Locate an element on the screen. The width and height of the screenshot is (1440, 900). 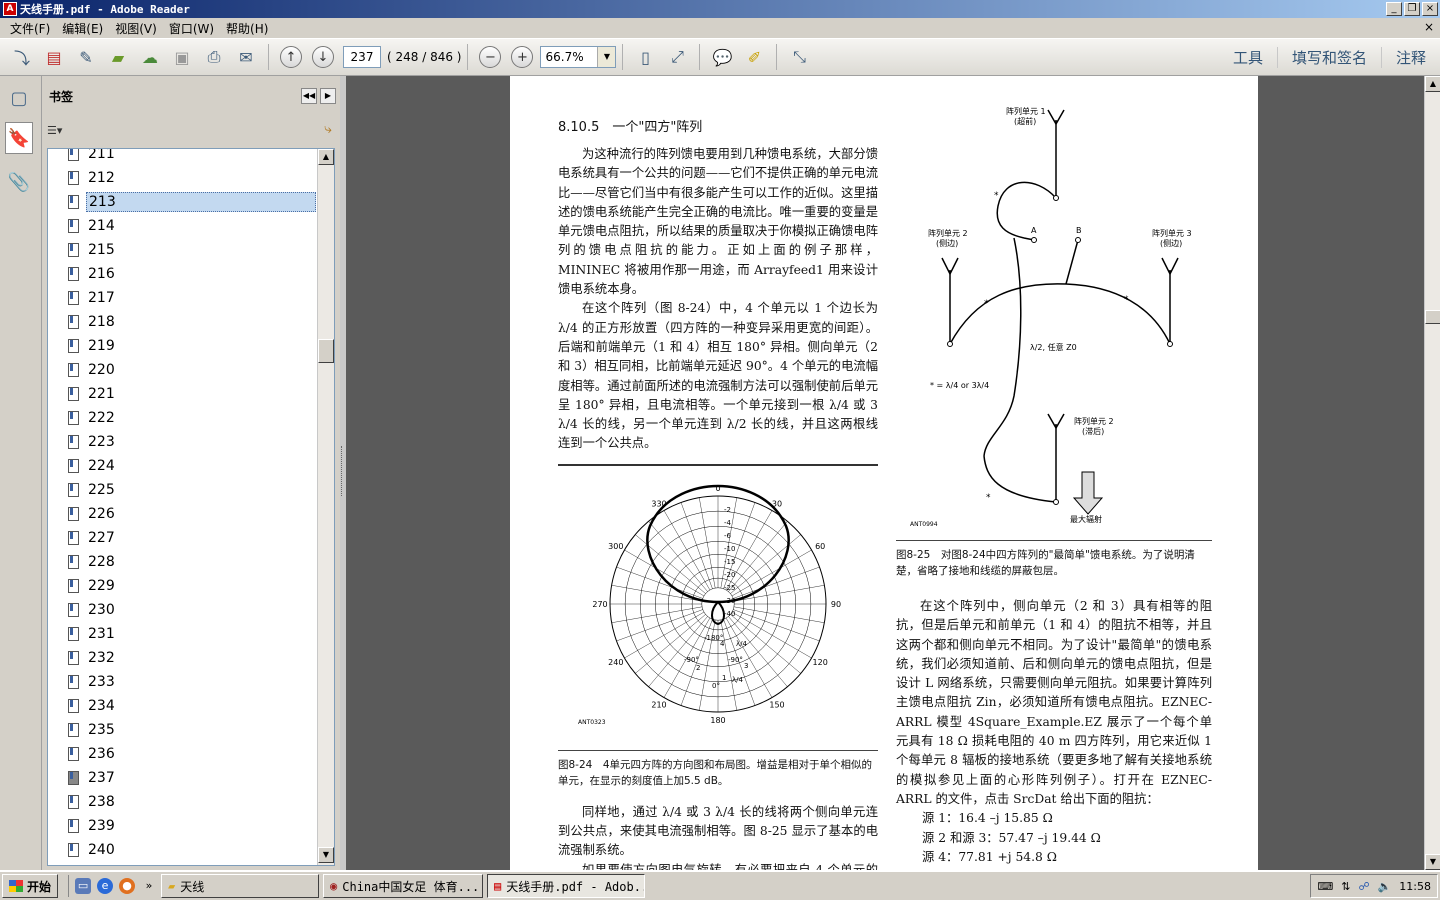
fullscreen-icon: ⤡ is located at coordinates (799, 57).